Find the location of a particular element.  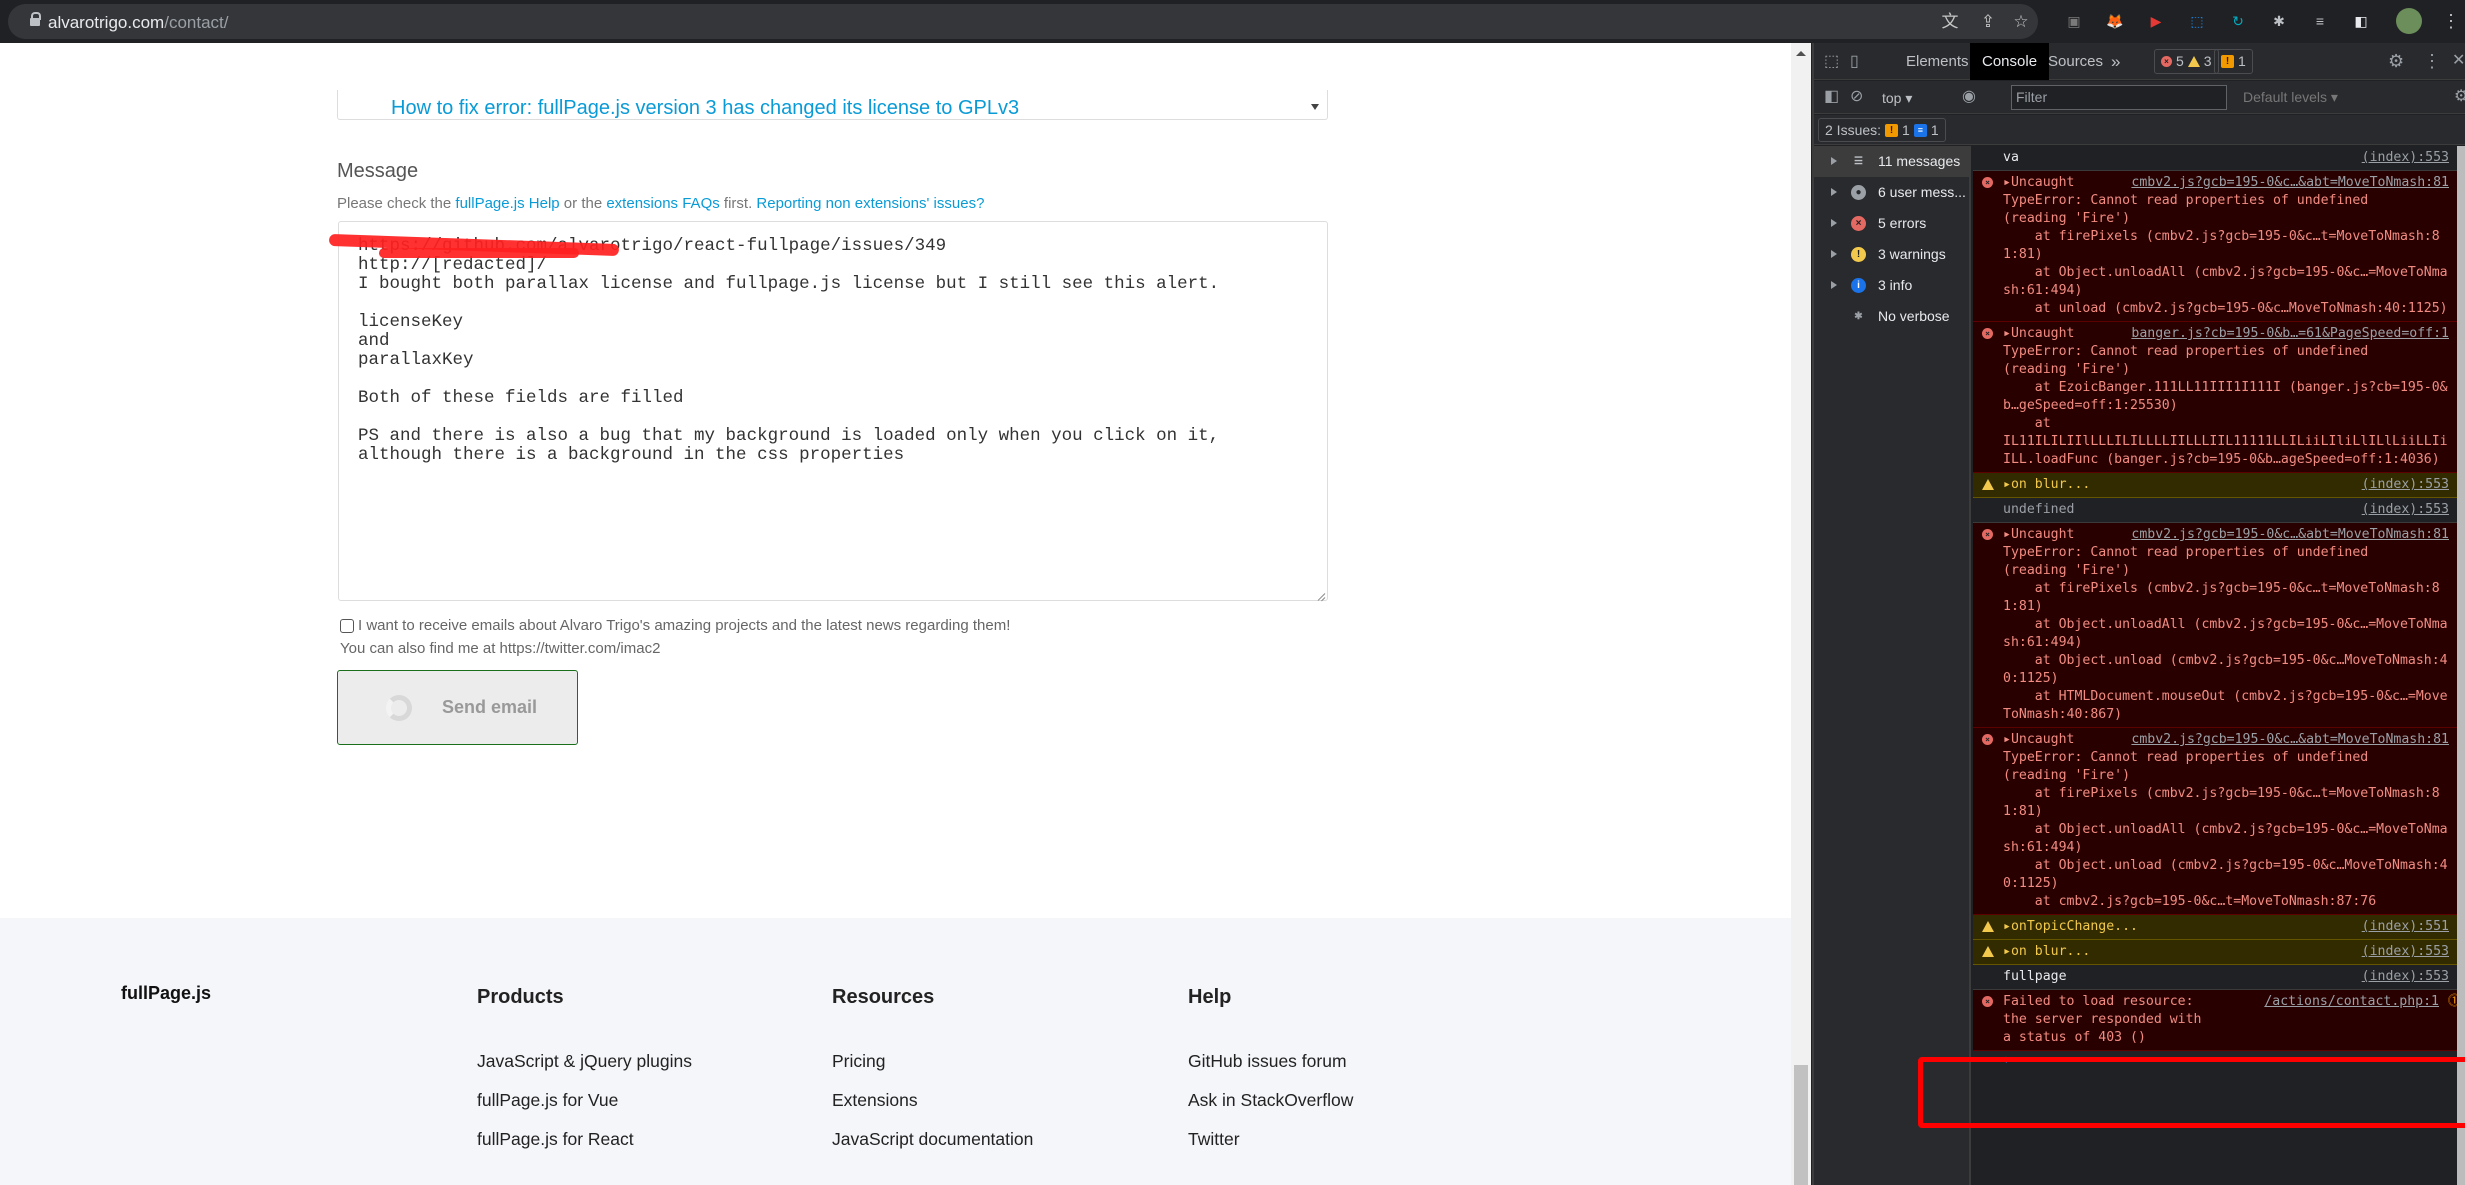

devtools-menu-icon: ⋮ is located at coordinates (2432, 61).